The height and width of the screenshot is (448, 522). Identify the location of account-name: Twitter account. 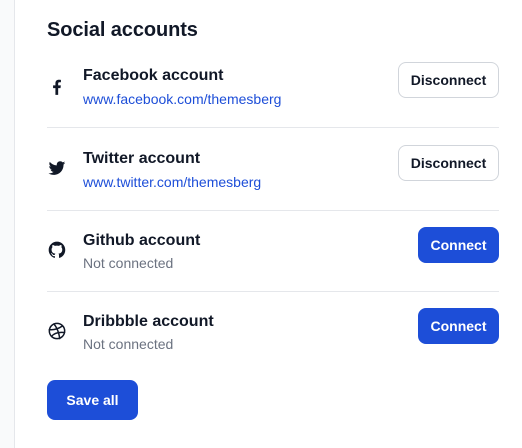
(142, 158).